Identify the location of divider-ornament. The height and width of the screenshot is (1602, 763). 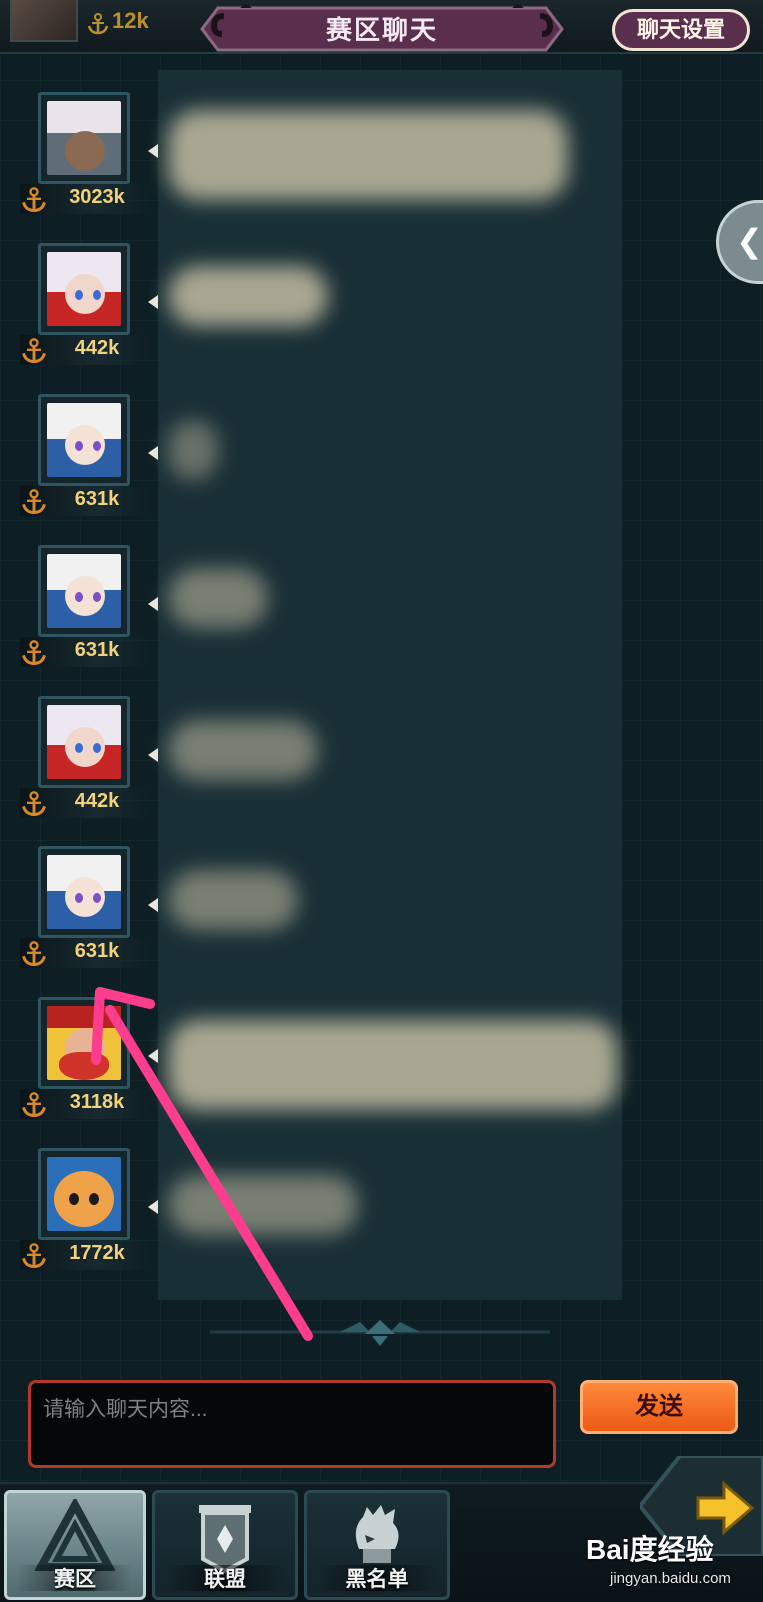
(380, 1333).